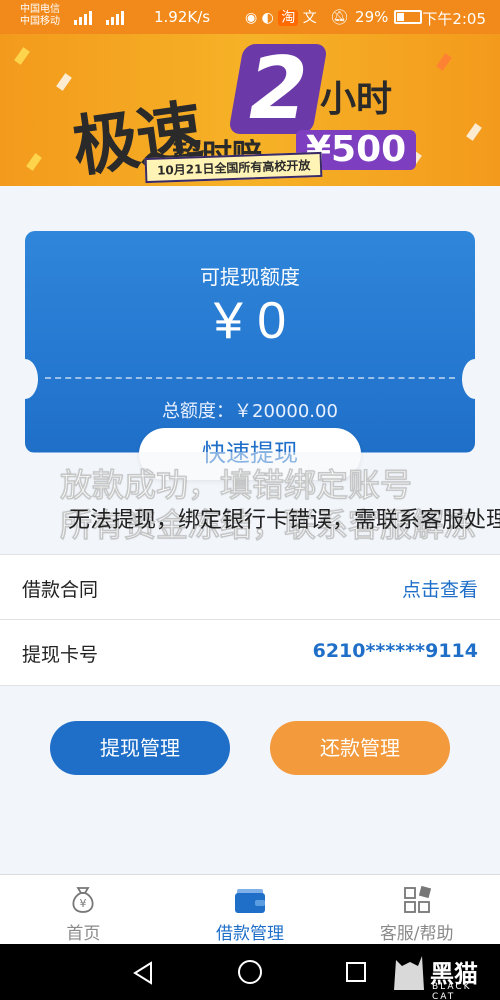  I want to click on banner-number: 2, so click(278, 89).